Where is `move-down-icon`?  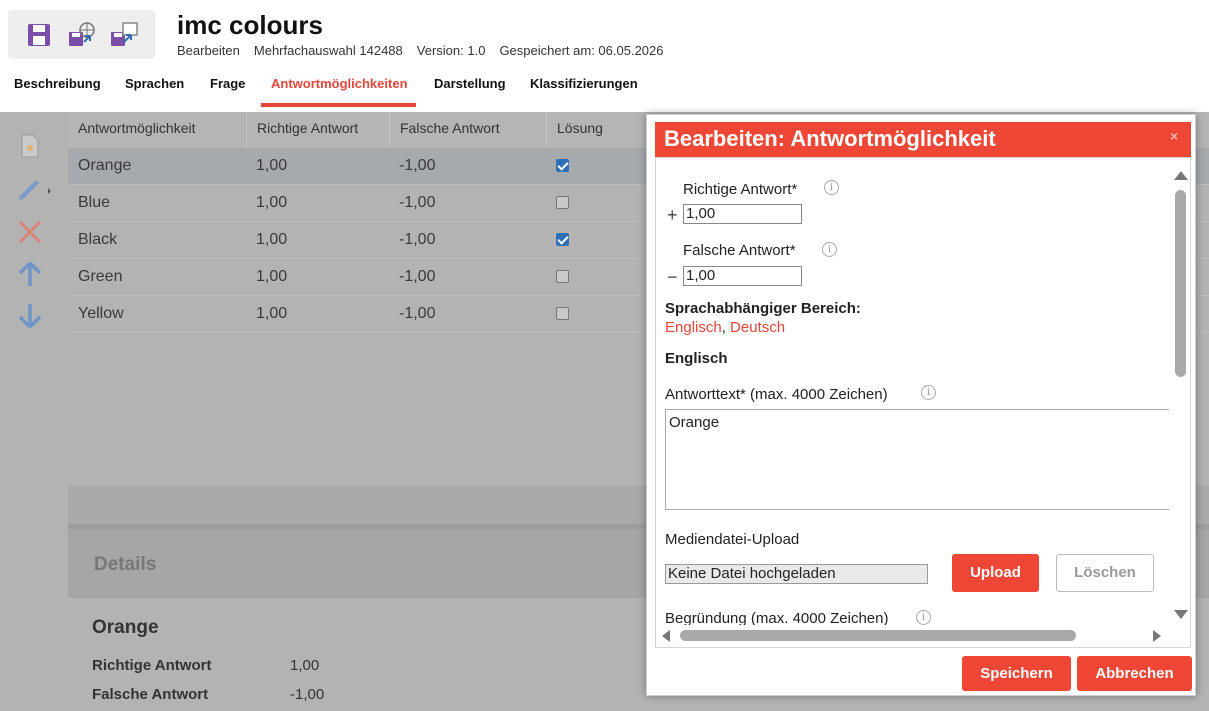 move-down-icon is located at coordinates (30, 316).